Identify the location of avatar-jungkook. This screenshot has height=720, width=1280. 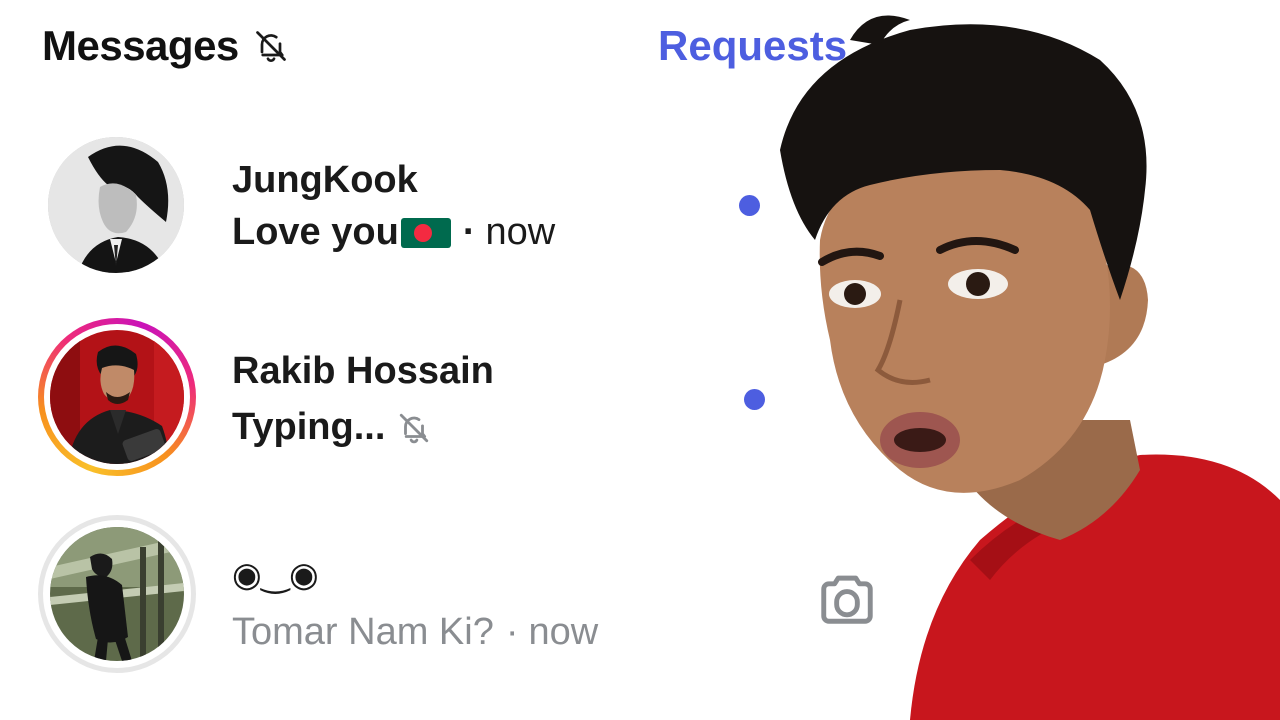
(116, 205).